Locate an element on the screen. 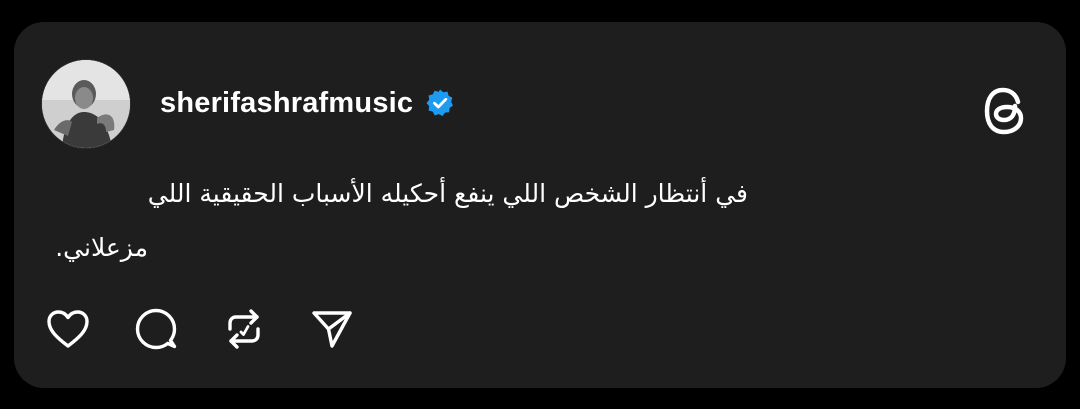  like-button is located at coordinates (68, 329).